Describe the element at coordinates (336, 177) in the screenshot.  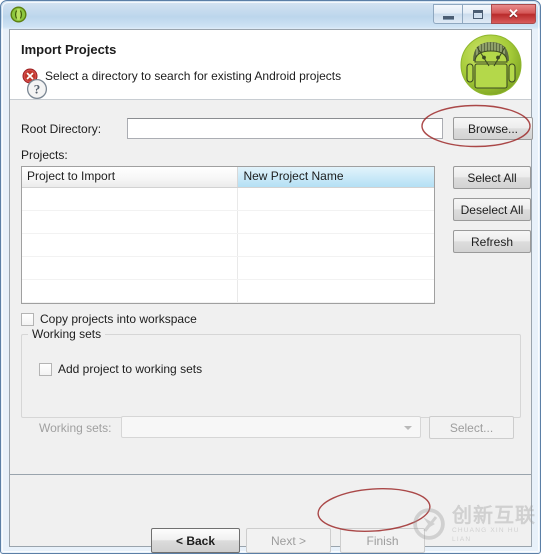
I see `column-header-new-project-name: New Project Name` at that location.